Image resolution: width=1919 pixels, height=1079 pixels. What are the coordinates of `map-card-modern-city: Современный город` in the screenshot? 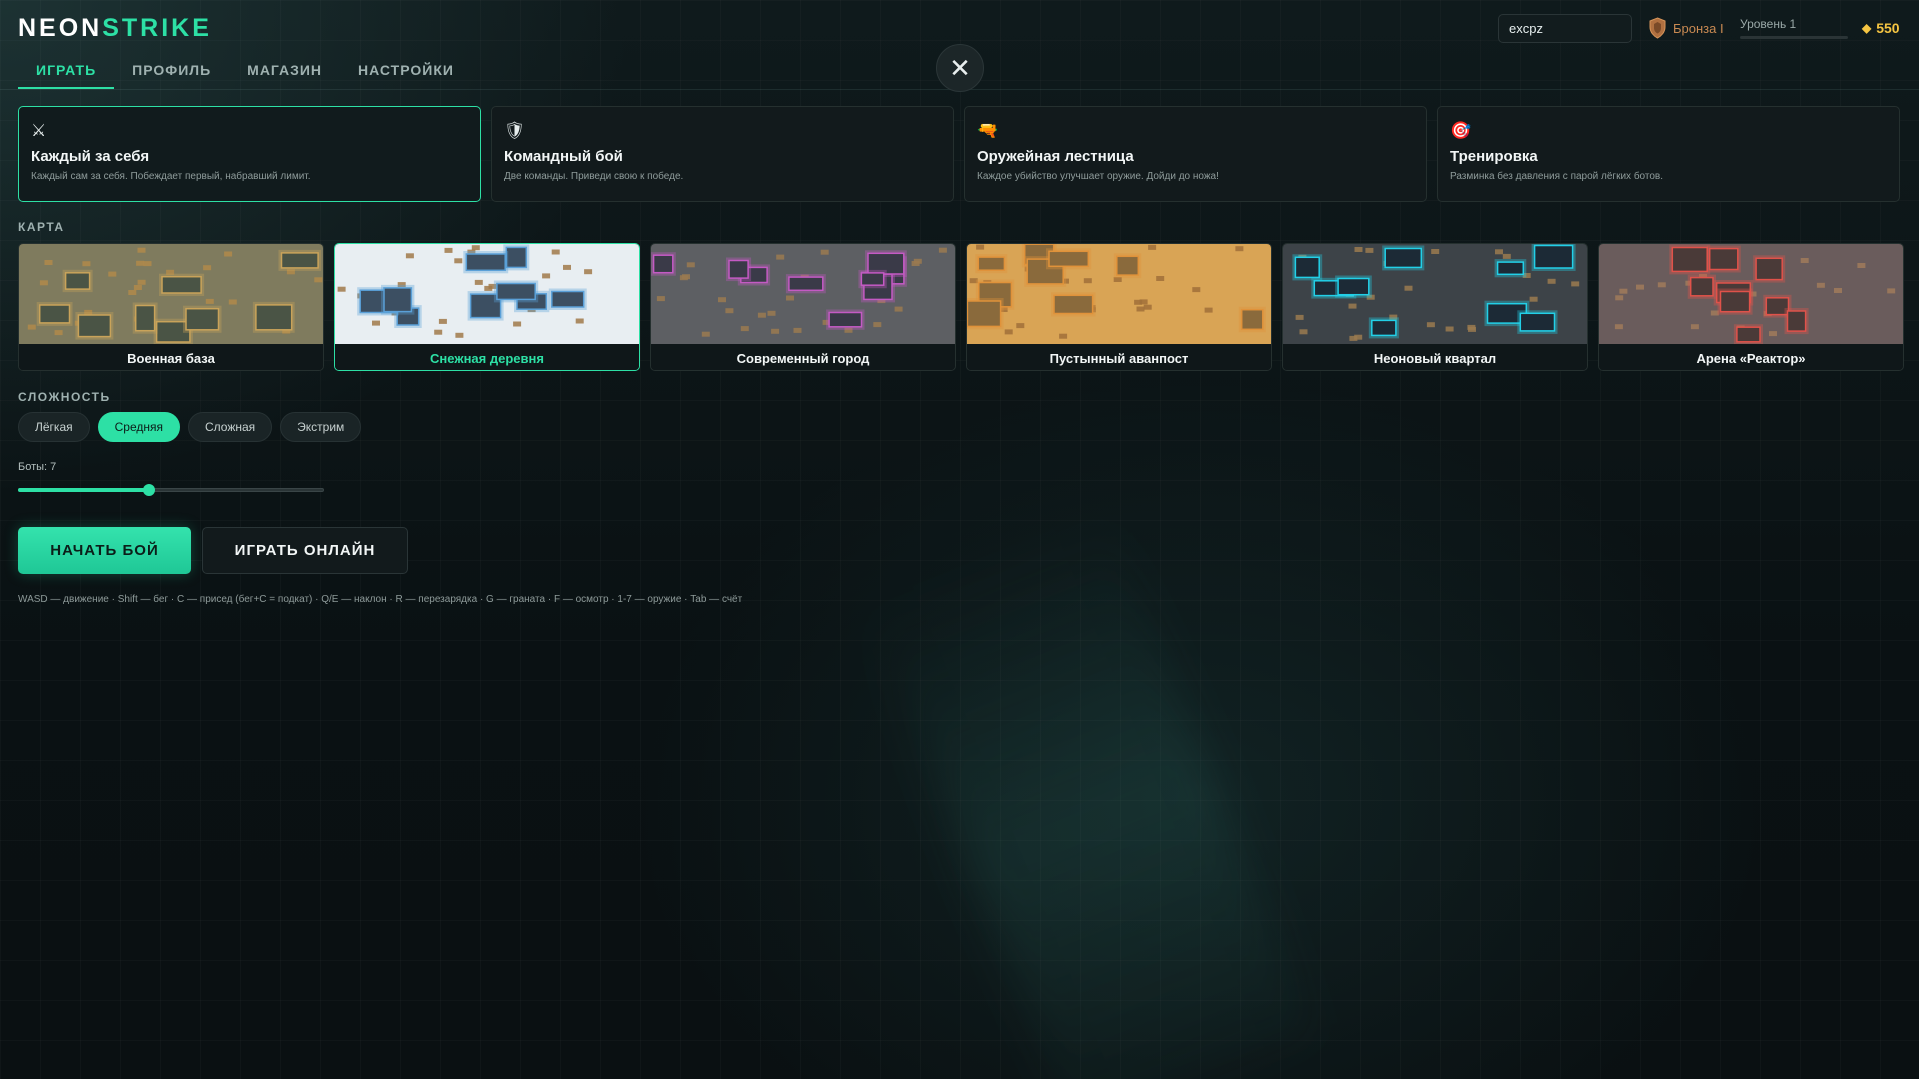 It's located at (803, 307).